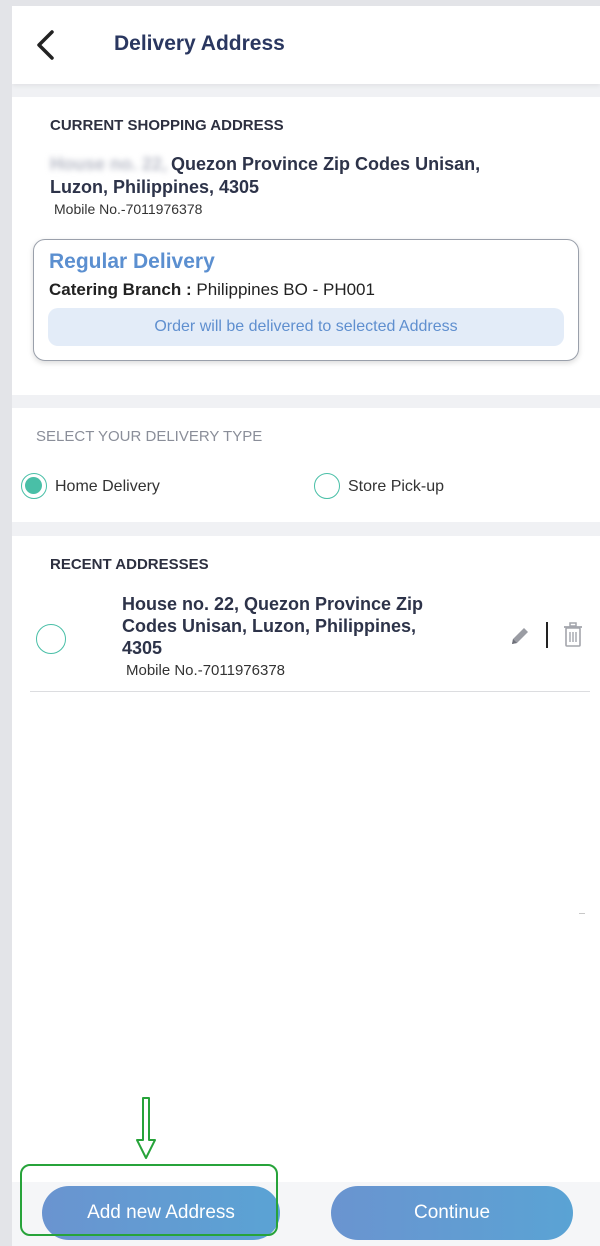 This screenshot has height=1246, width=600. I want to click on continue-button: Continue, so click(452, 1213).